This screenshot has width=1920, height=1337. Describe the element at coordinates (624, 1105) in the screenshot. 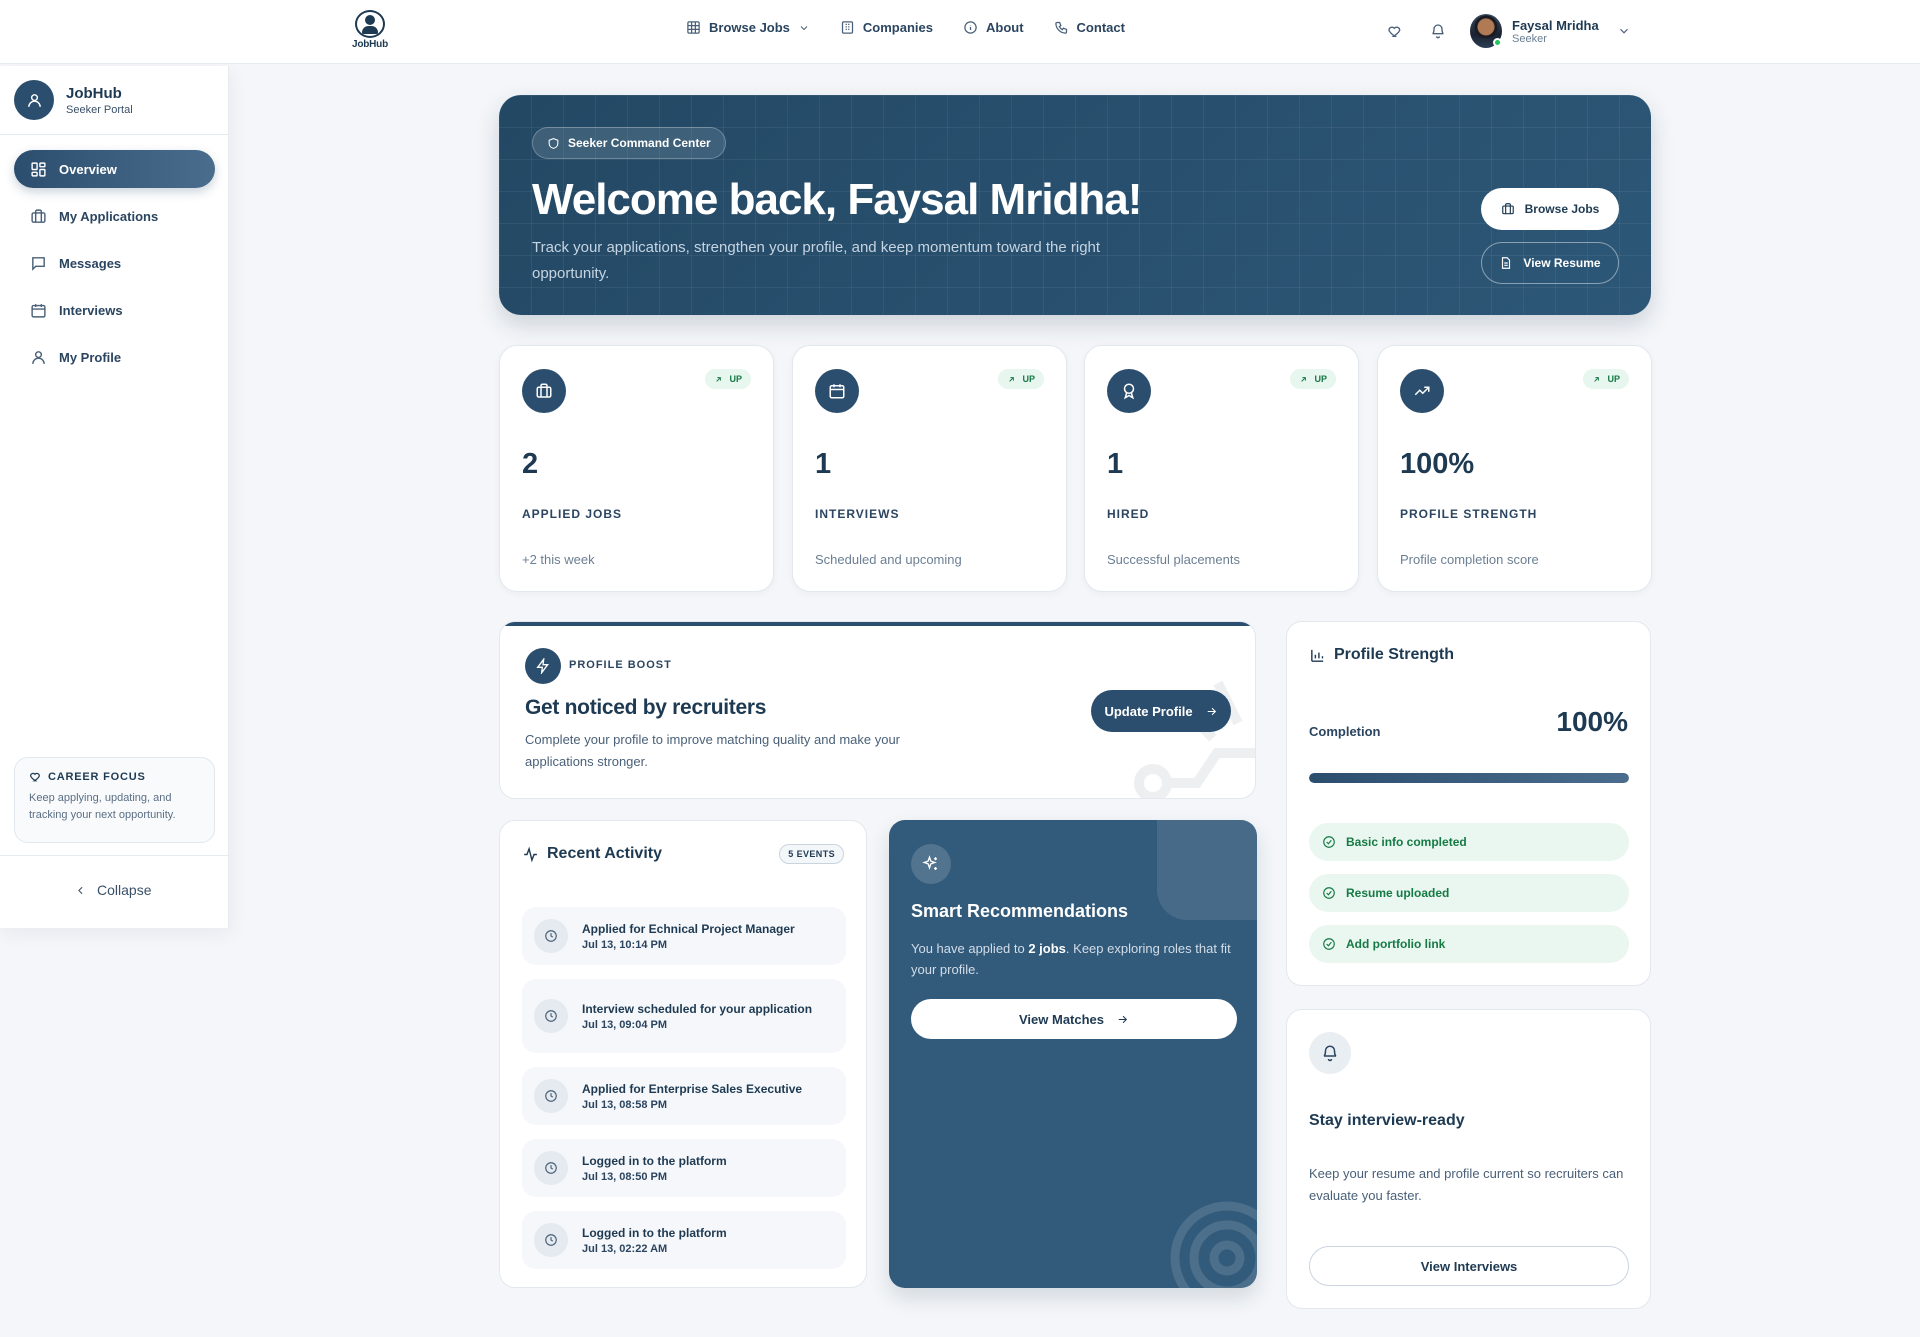

I see `activity-time: Jul 13, 08:58 PM` at that location.